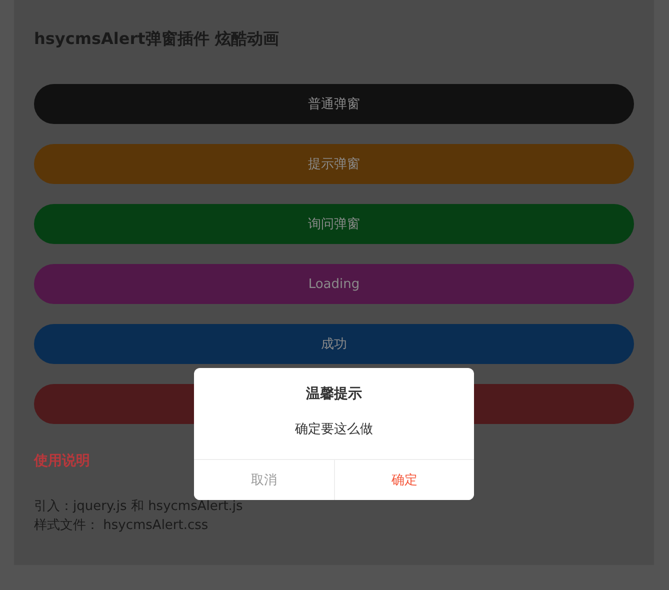 This screenshot has width=669, height=590. What do you see at coordinates (62, 461) in the screenshot?
I see `usage-heading: 使用说明` at bounding box center [62, 461].